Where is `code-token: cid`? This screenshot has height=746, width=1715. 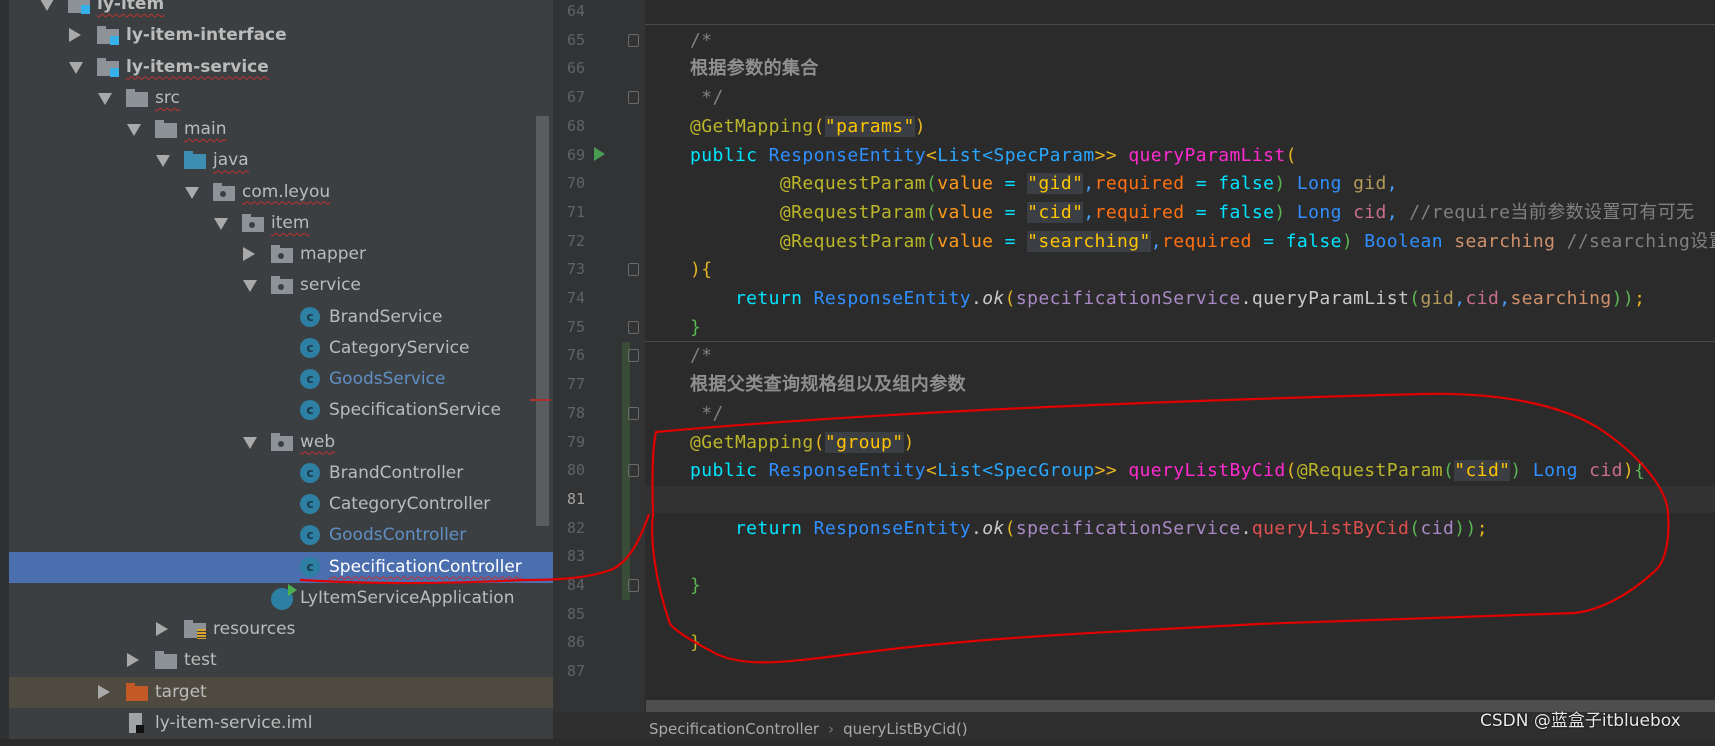 code-token: cid is located at coordinates (1437, 528).